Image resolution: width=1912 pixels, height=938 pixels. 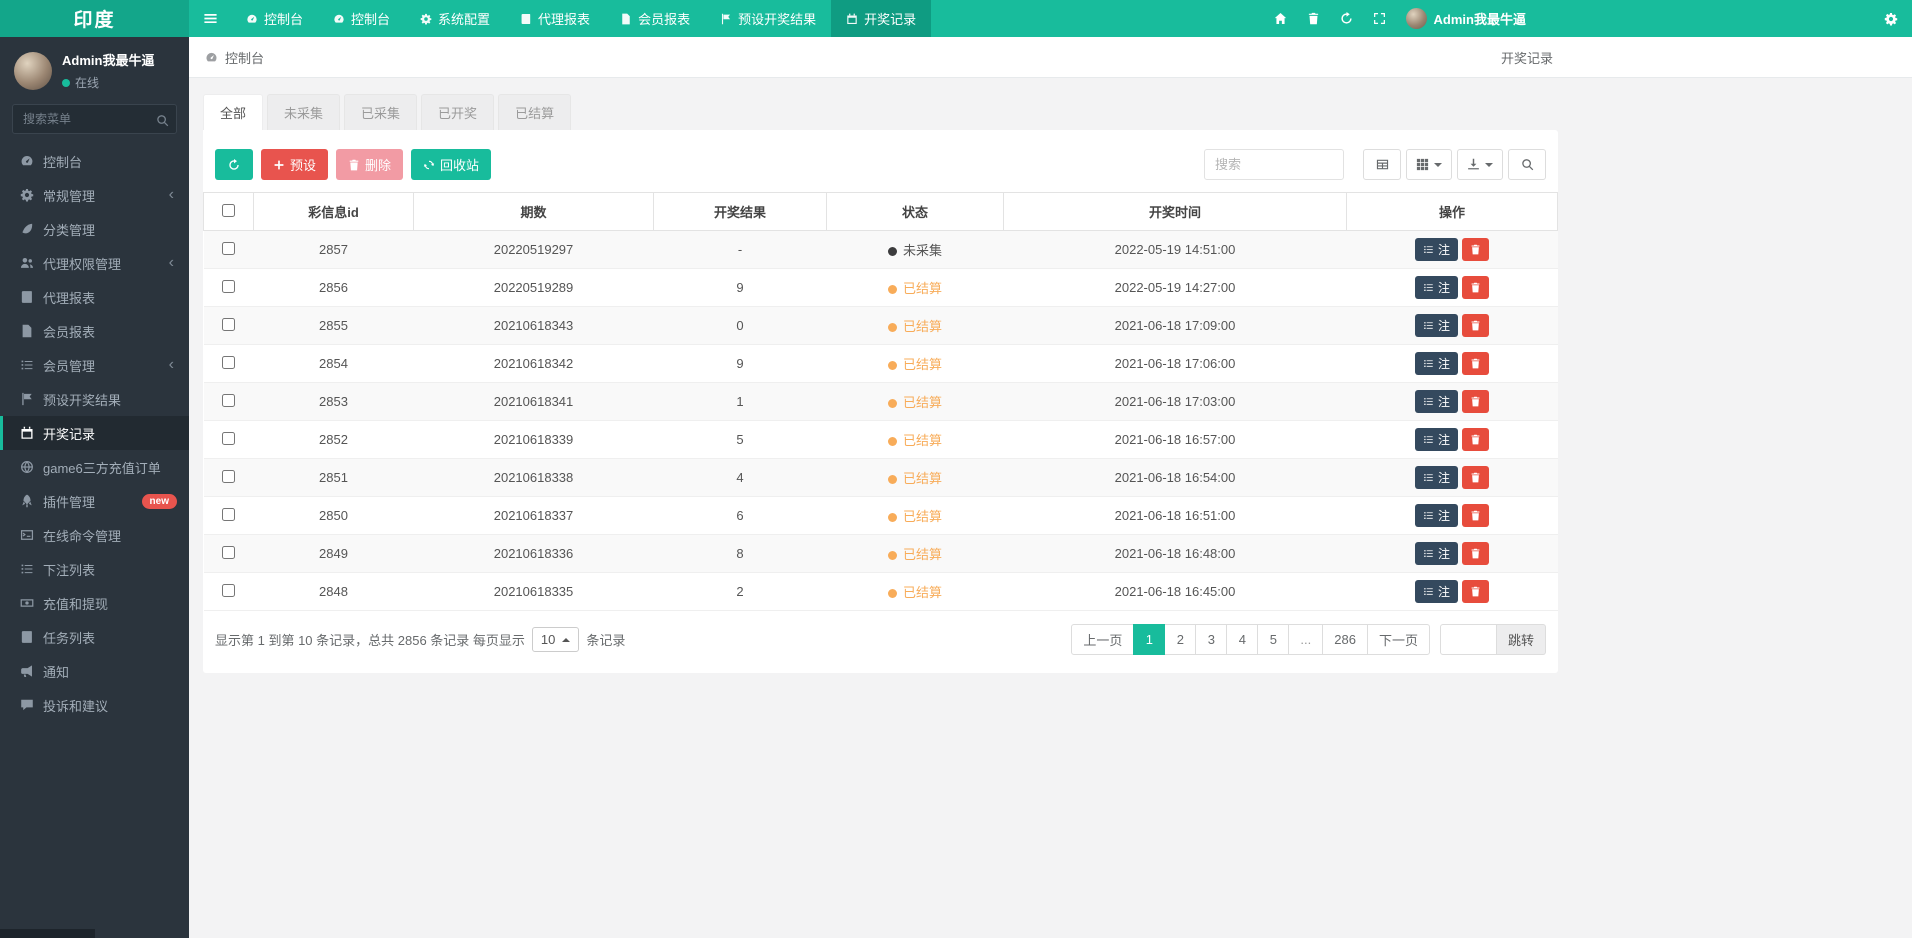 What do you see at coordinates (1280, 18) in the screenshot?
I see `topbar-home-button` at bounding box center [1280, 18].